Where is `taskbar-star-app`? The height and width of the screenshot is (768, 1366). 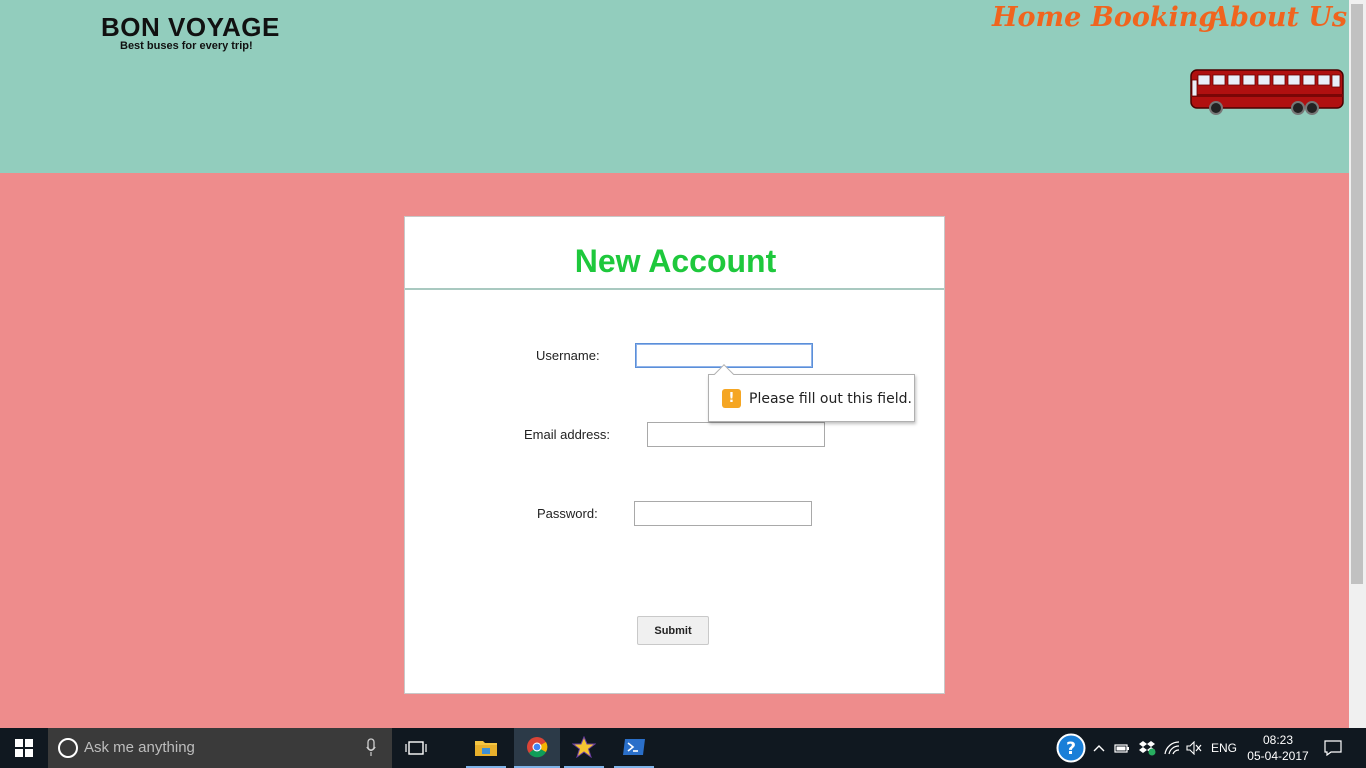 taskbar-star-app is located at coordinates (584, 748).